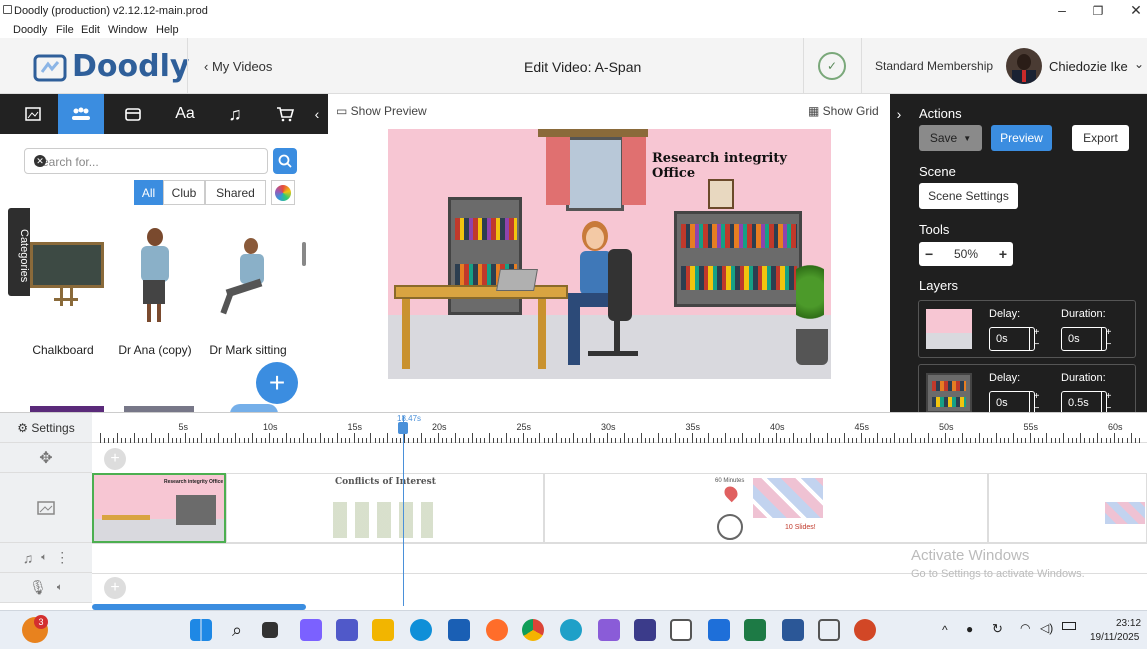 Image resolution: width=1147 pixels, height=649 pixels. I want to click on scene-canvas: Research integrity Office, so click(609, 254).